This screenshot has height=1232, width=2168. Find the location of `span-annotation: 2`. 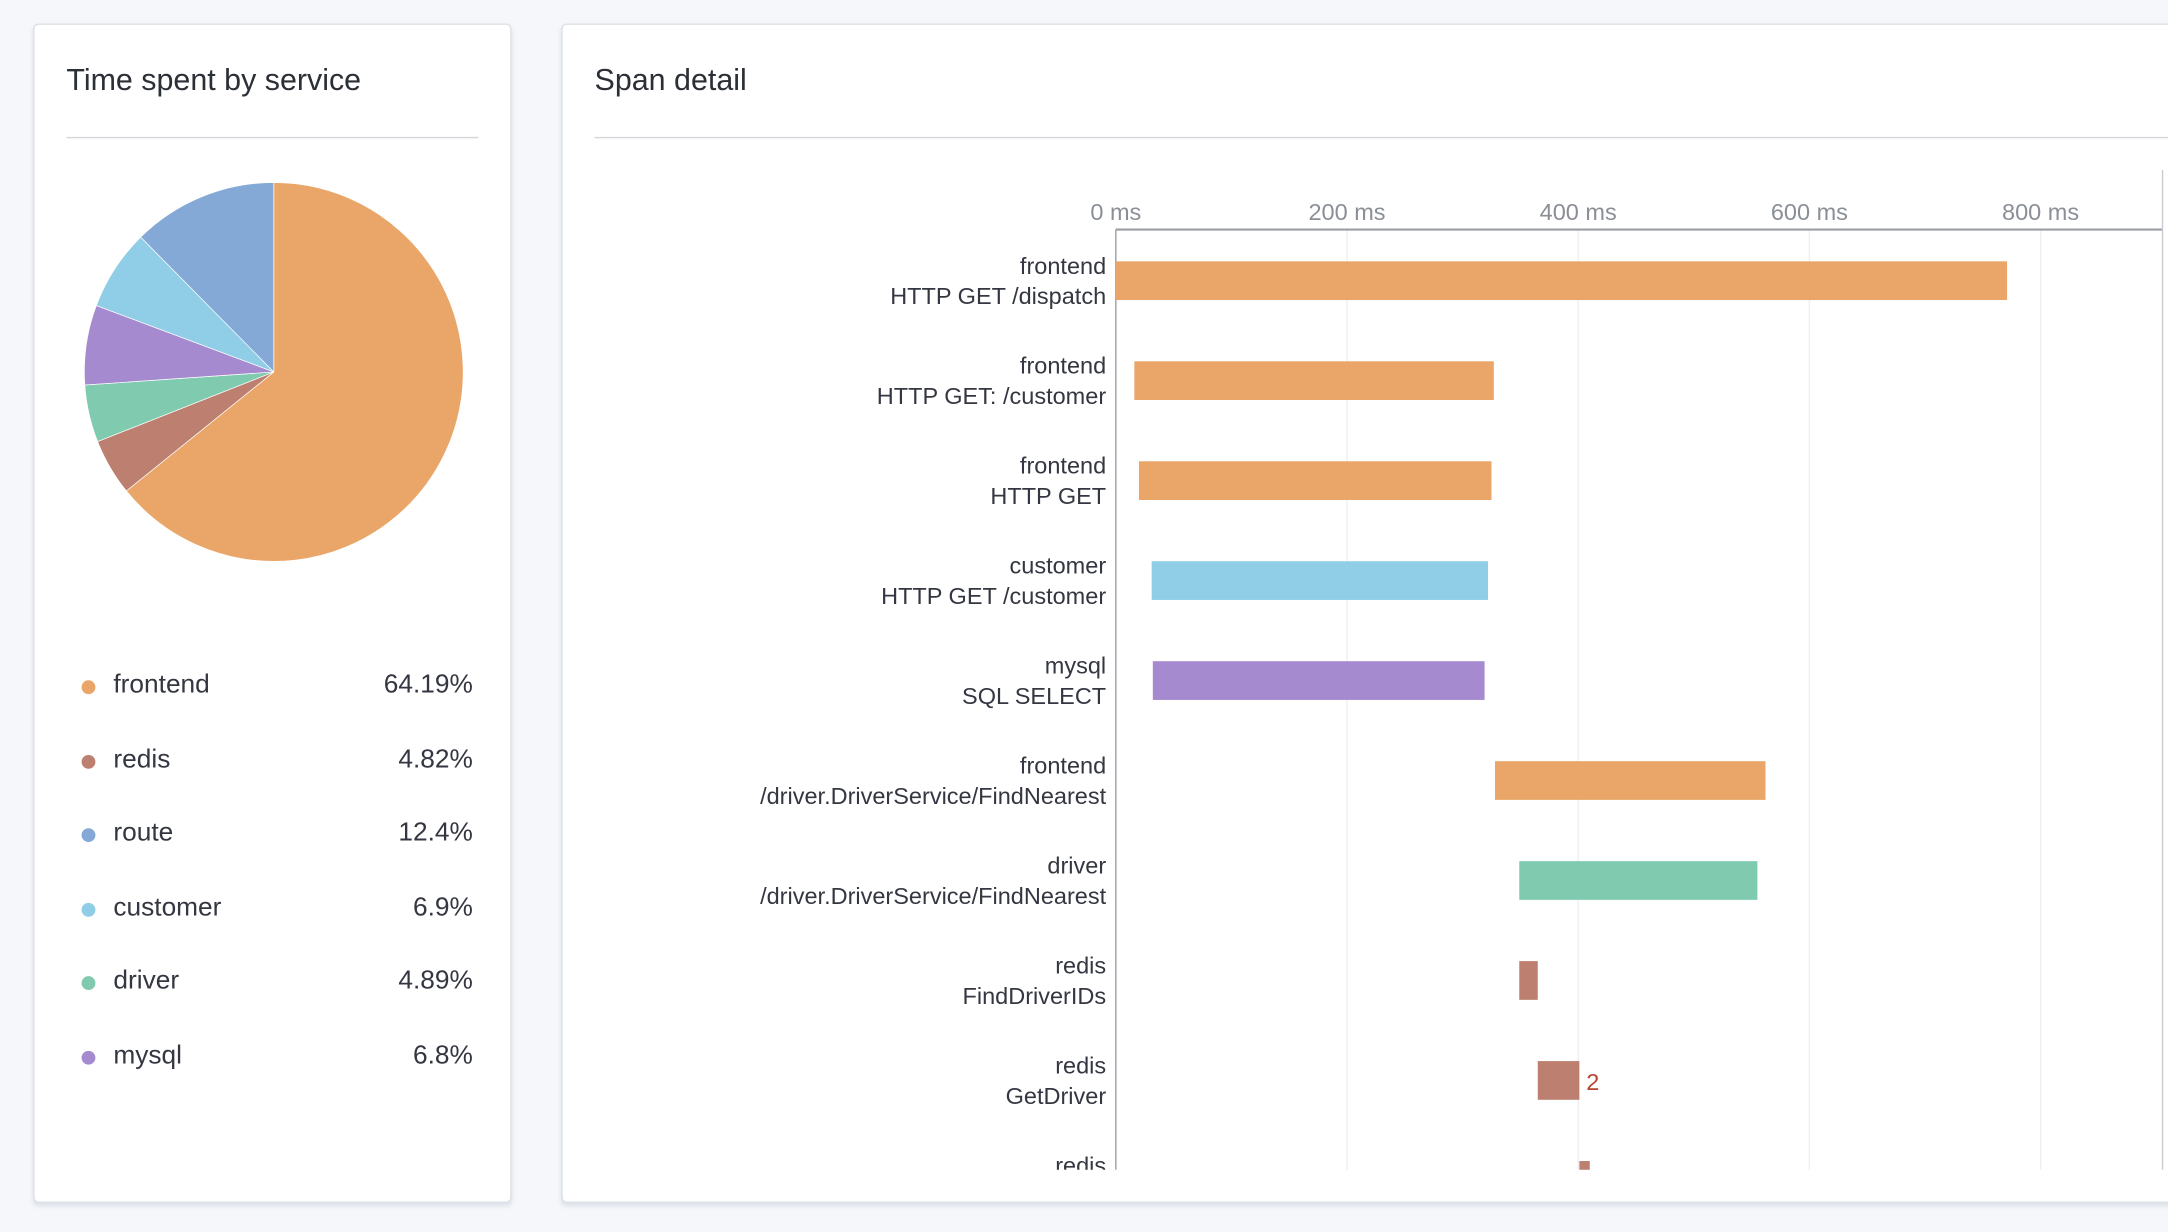

span-annotation: 2 is located at coordinates (1592, 1082).